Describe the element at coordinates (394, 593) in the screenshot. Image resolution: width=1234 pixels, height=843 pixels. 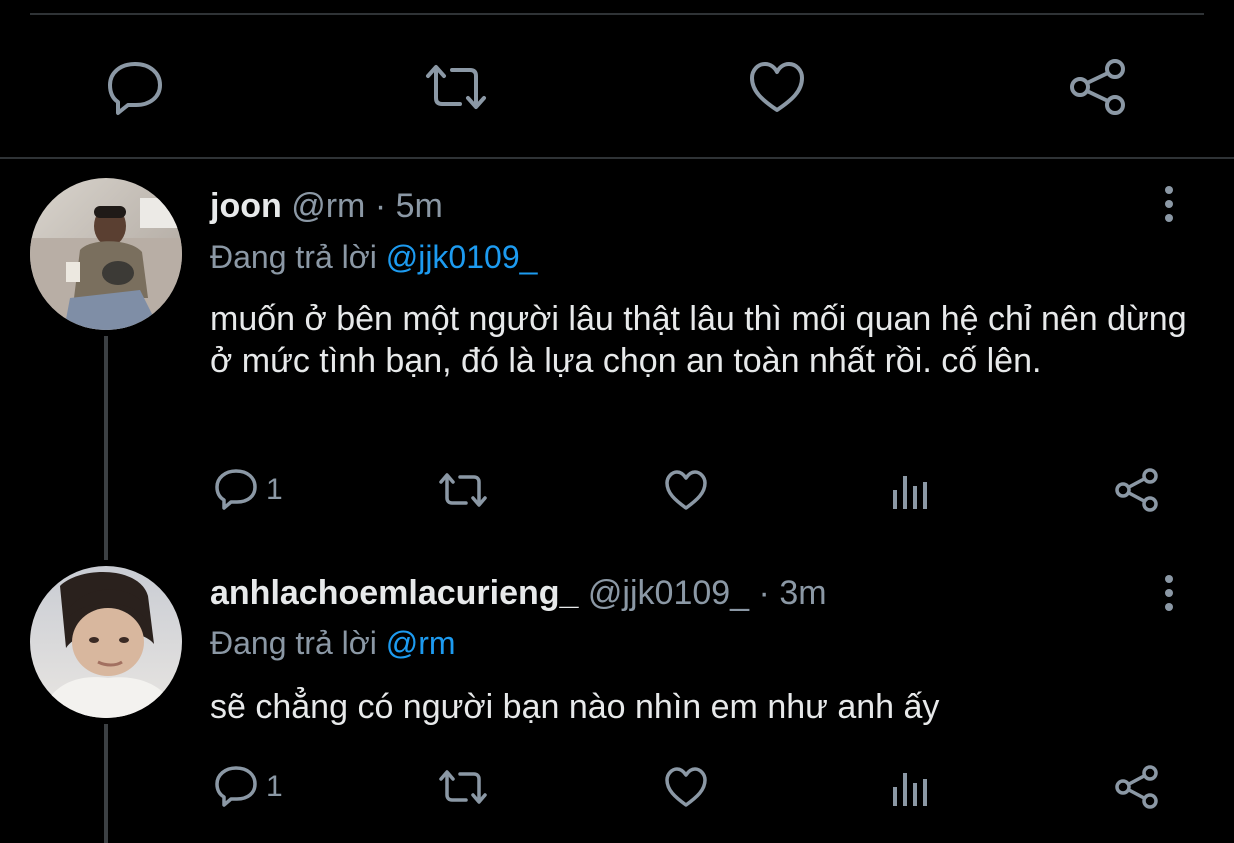
I see `display-name: anhlachoemlacurieng_` at that location.